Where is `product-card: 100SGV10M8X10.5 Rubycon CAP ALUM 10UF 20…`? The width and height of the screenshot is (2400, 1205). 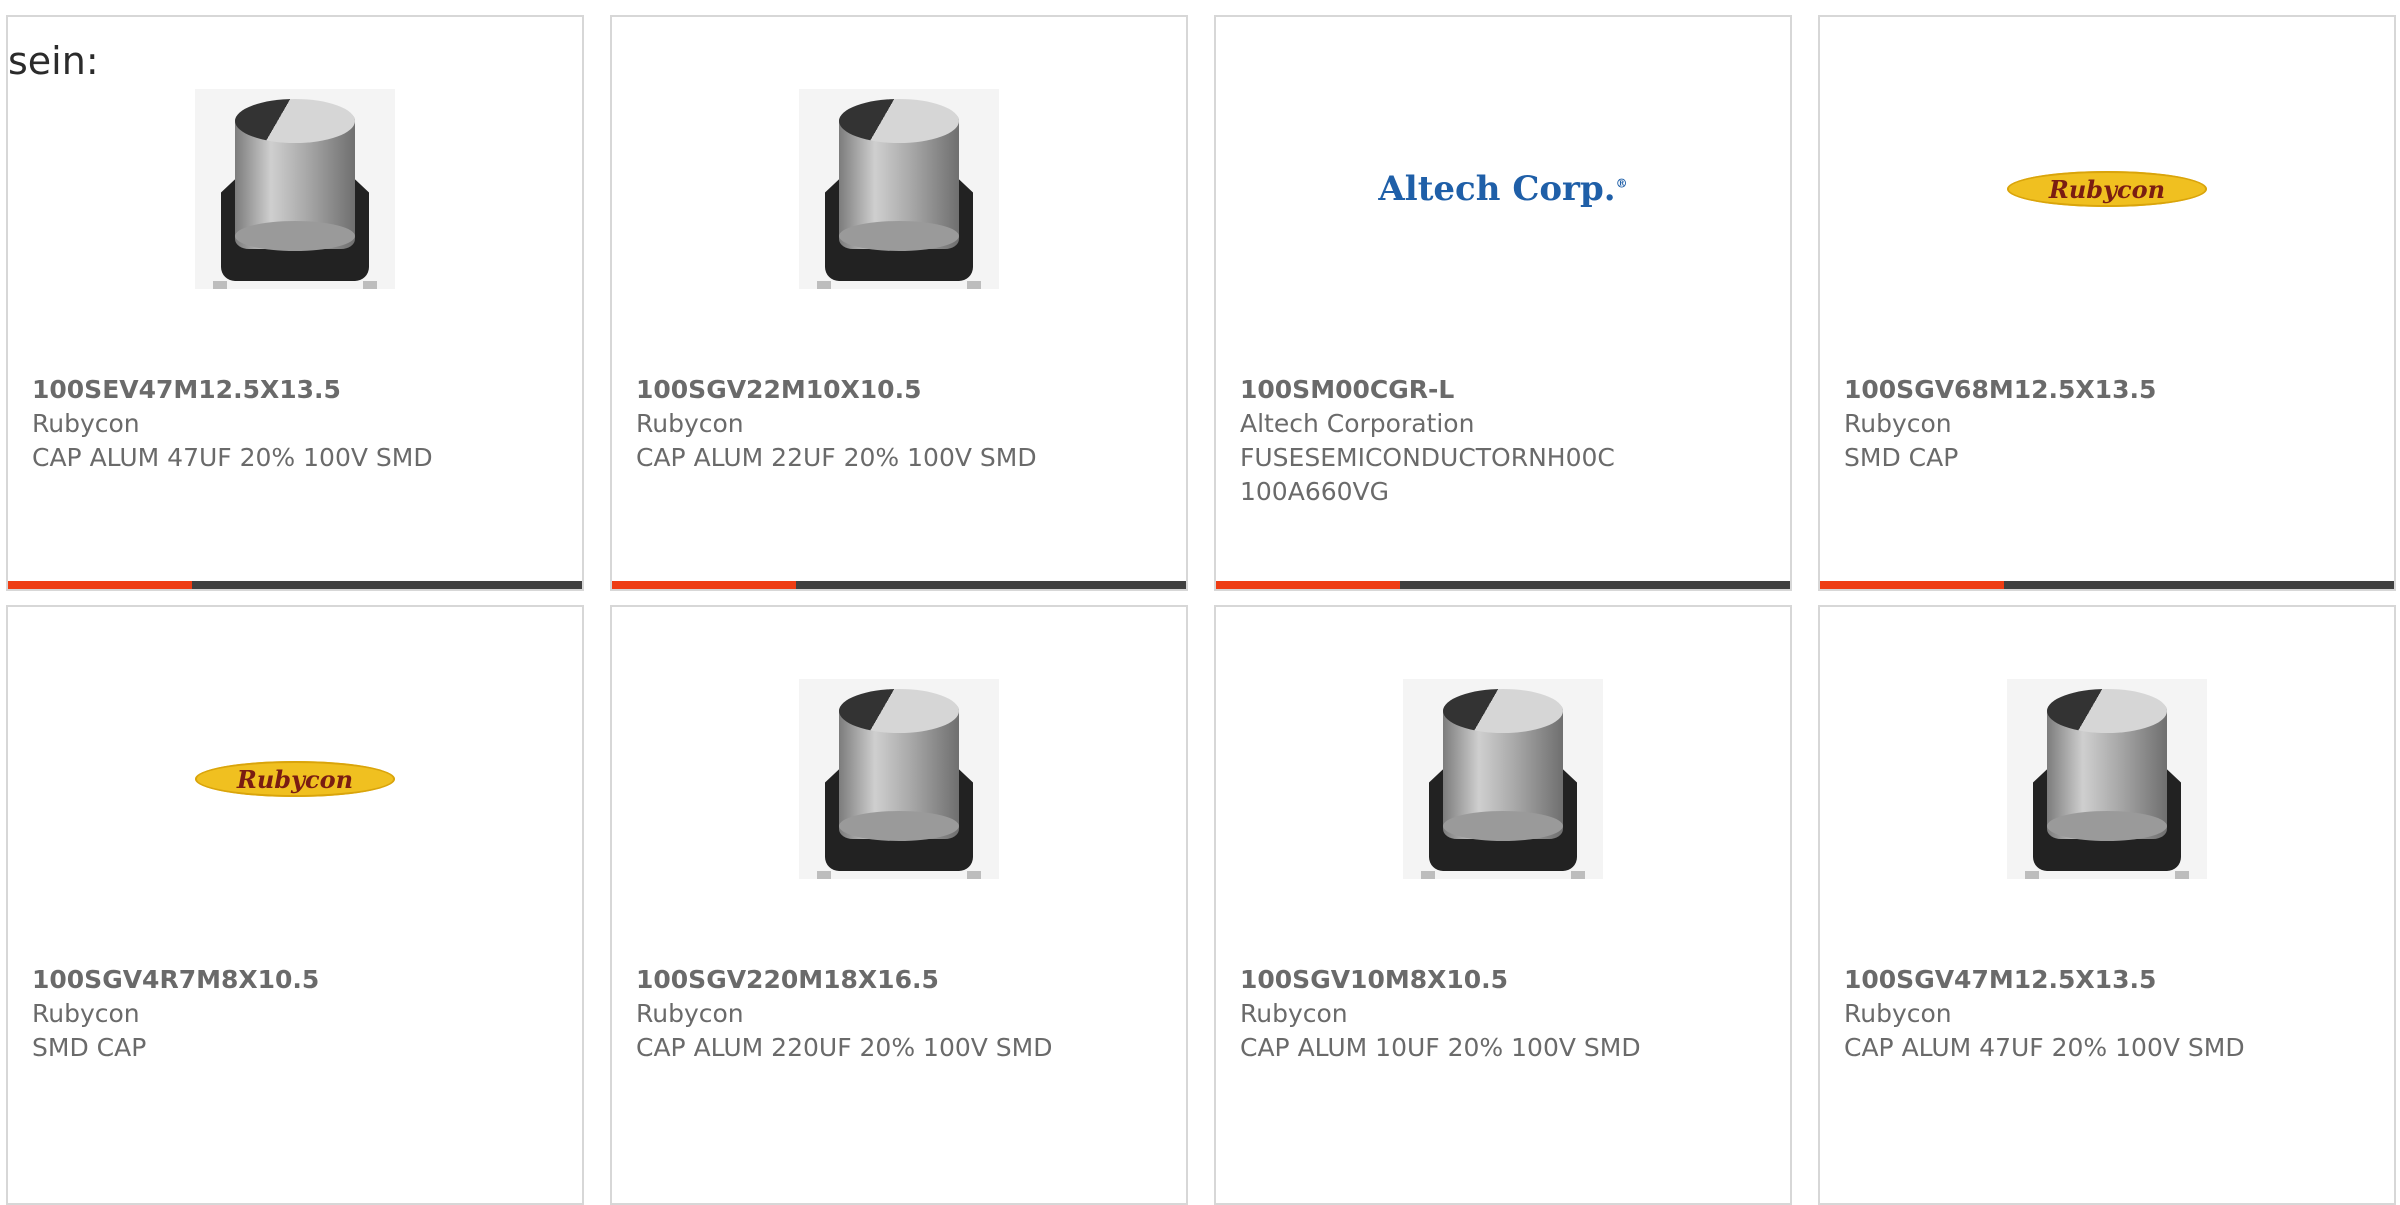 product-card: 100SGV10M8X10.5 Rubycon CAP ALUM 10UF 20… is located at coordinates (1503, 905).